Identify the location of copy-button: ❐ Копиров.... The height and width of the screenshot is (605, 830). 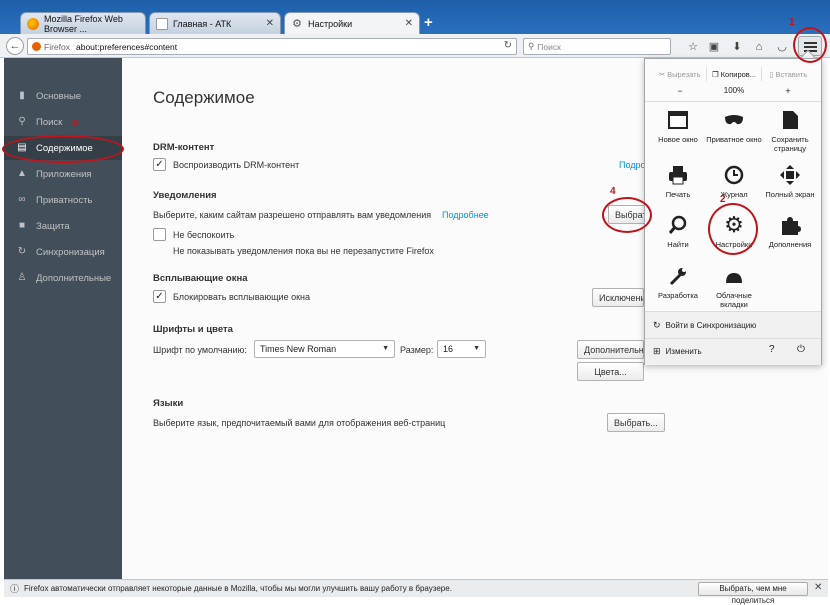
(734, 74).